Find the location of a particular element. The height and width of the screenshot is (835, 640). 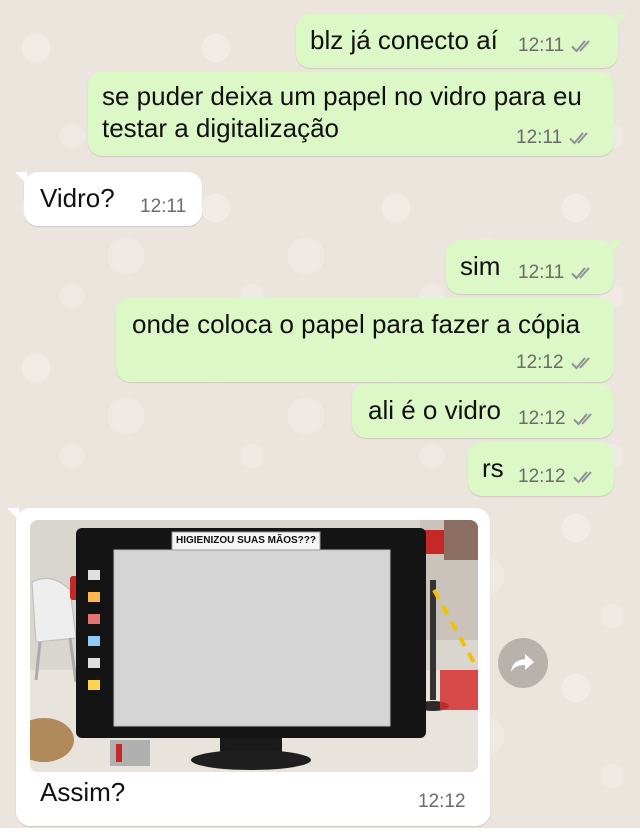

forward-arrow-icon is located at coordinates (522, 663).